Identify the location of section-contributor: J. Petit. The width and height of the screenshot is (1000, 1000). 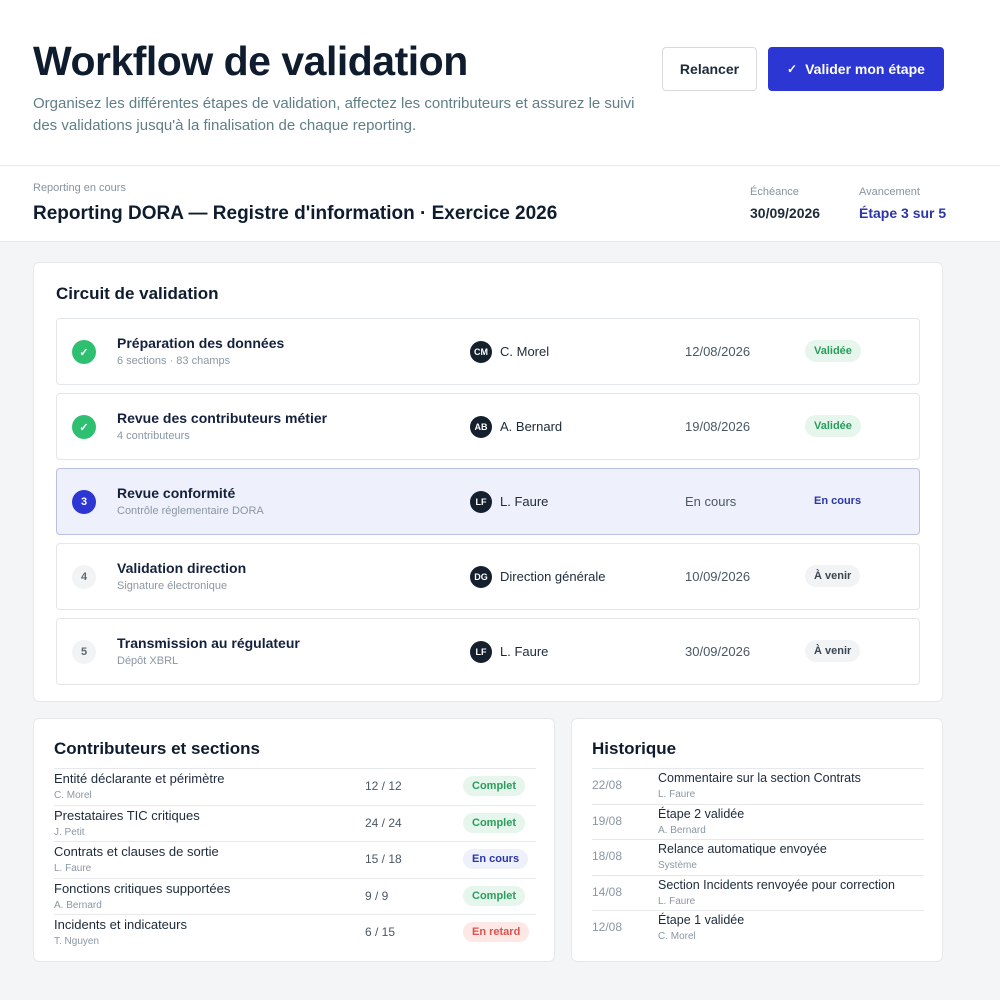
(69, 832).